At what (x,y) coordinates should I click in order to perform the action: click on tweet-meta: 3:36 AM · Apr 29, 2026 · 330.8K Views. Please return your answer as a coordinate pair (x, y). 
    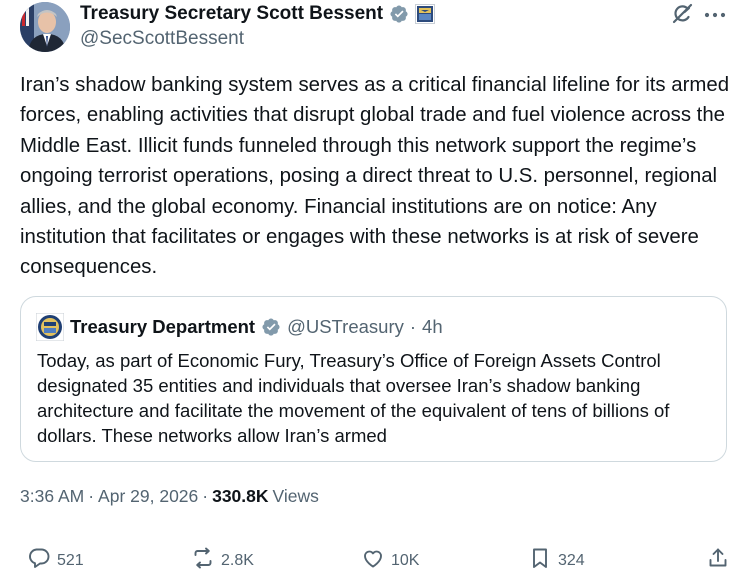
    Looking at the image, I should click on (169, 496).